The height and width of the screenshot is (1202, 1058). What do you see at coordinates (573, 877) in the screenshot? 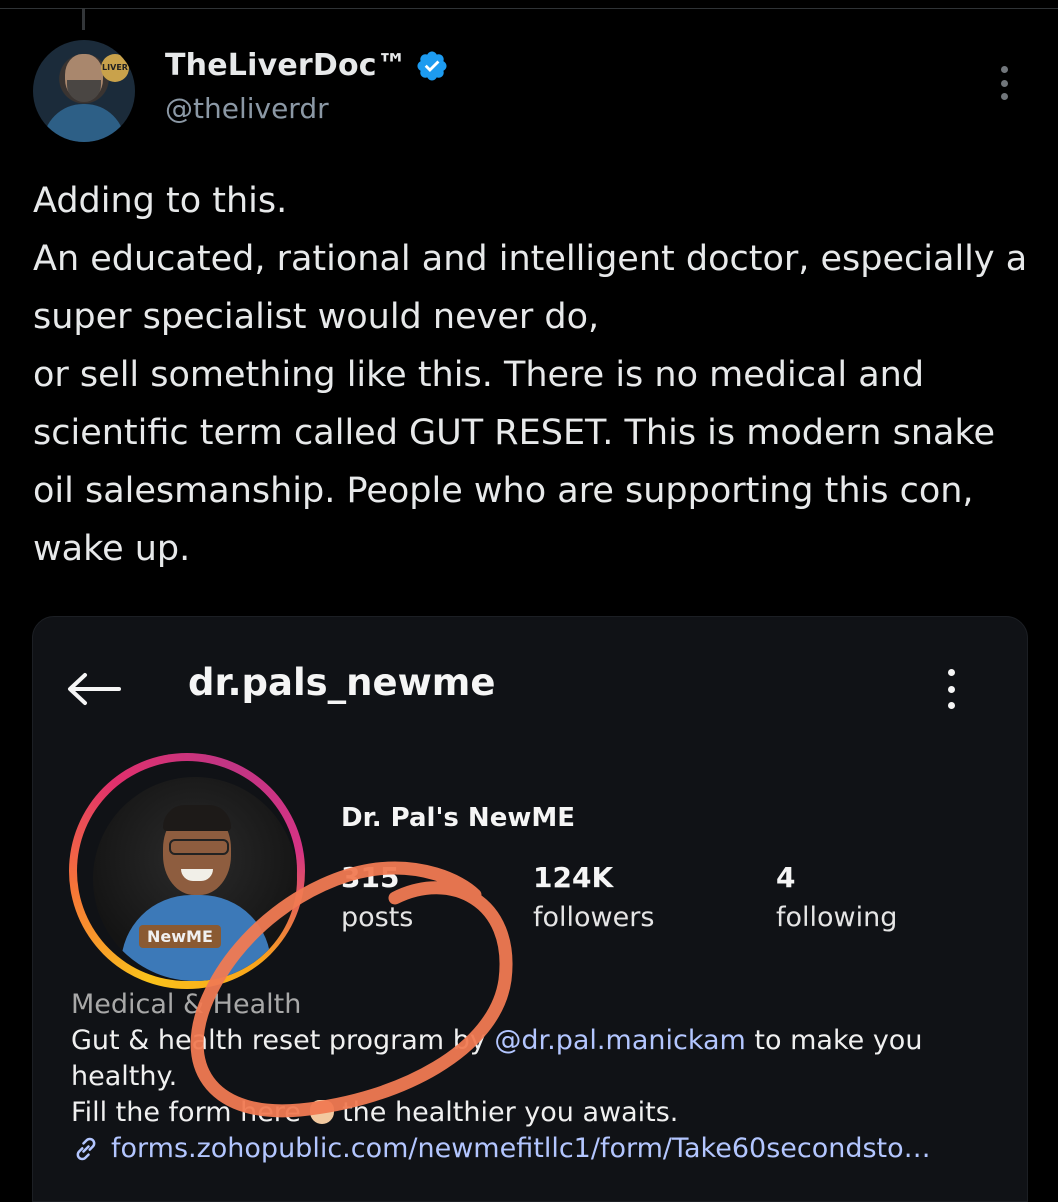
I see `followers-count: 124K` at bounding box center [573, 877].